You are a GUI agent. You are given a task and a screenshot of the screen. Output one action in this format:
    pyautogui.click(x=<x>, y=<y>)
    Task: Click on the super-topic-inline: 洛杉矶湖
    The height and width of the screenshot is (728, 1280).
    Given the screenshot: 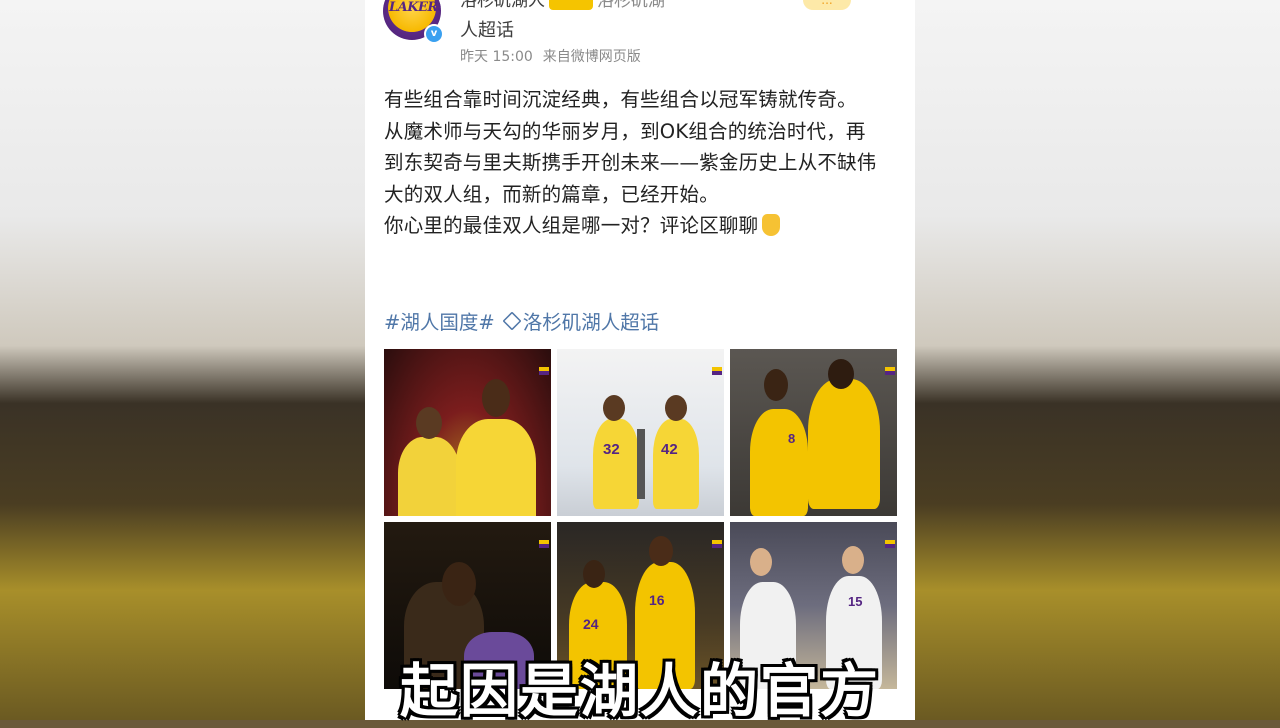 What is the action you would take?
    pyautogui.click(x=631, y=5)
    